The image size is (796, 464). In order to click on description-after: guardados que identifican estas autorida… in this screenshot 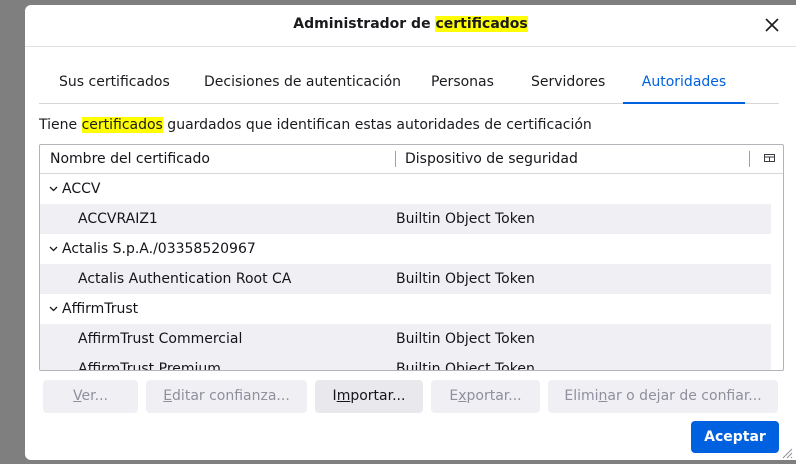, I will do `click(377, 125)`.